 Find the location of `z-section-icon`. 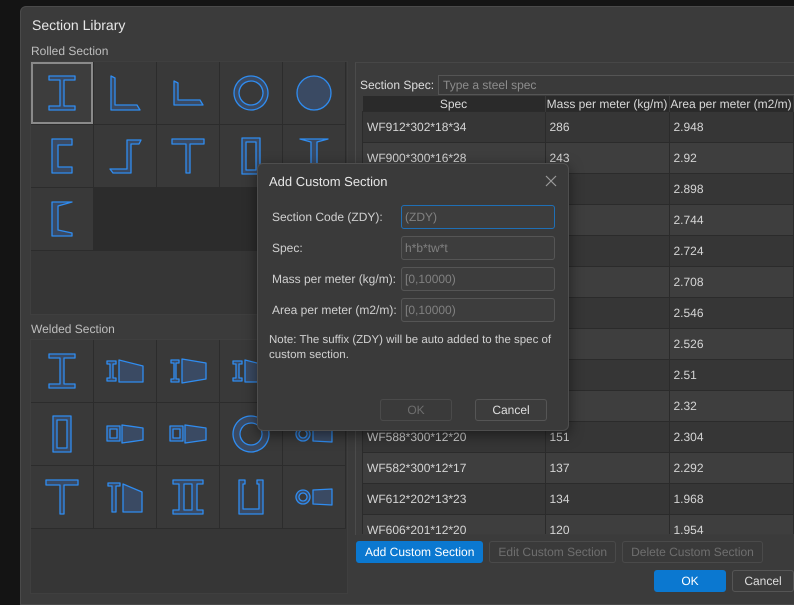

z-section-icon is located at coordinates (125, 156).